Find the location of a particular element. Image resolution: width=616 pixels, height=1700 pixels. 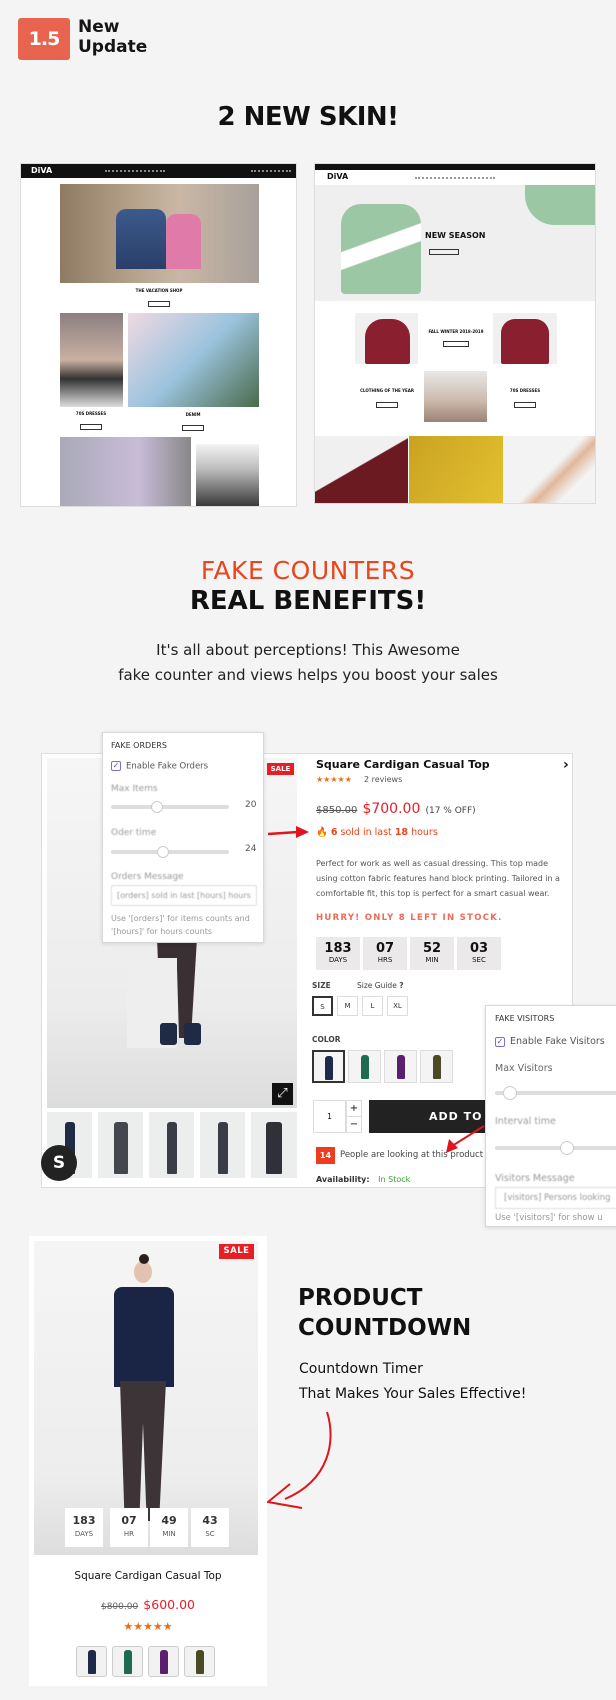

countdown-heading: PRODUCT COUNTDOWN is located at coordinates (385, 1313).